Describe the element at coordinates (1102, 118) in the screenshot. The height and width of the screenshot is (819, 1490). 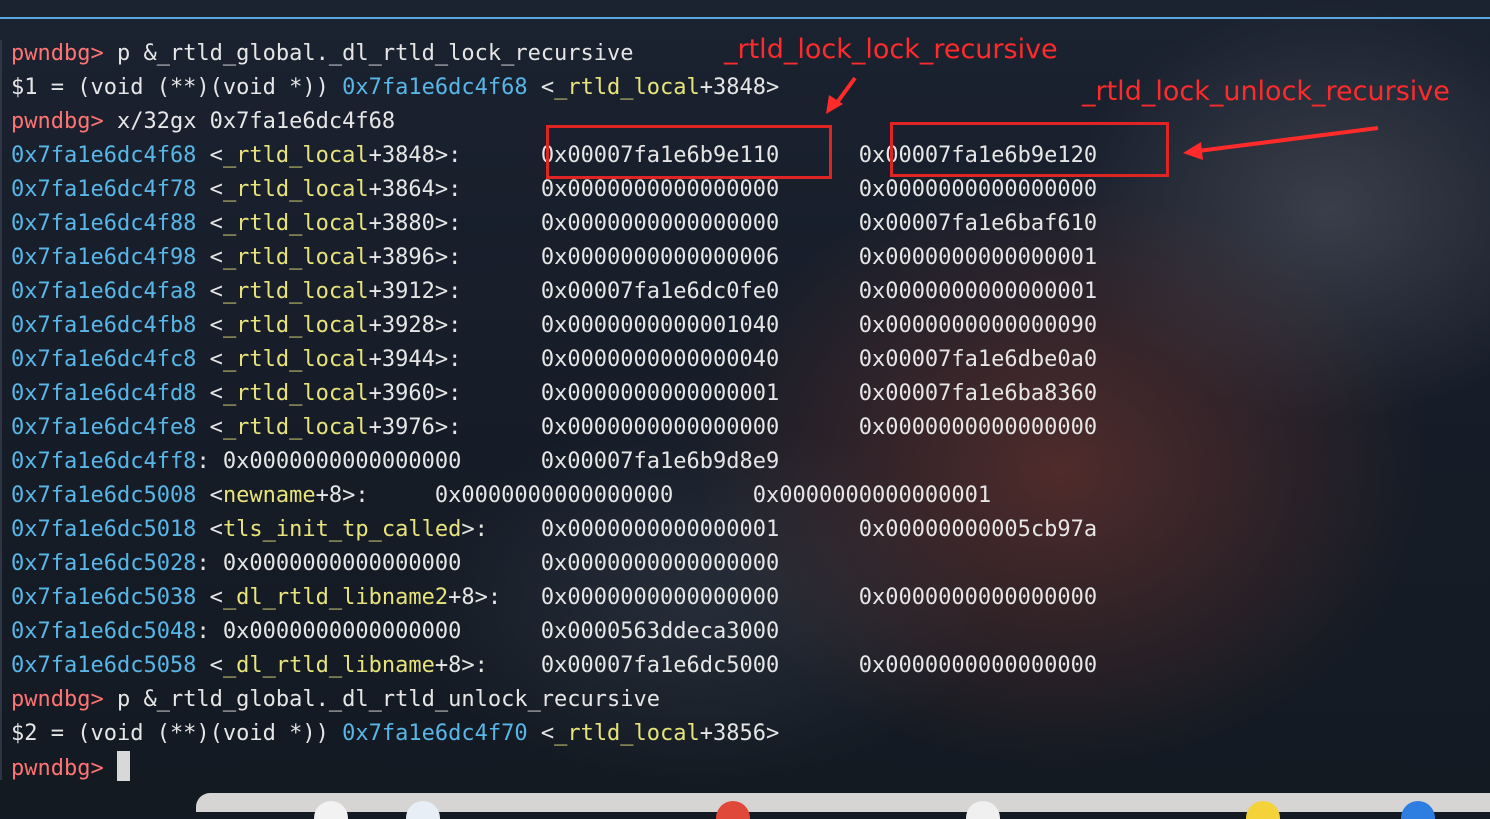
I see `annotation-arrows` at that location.